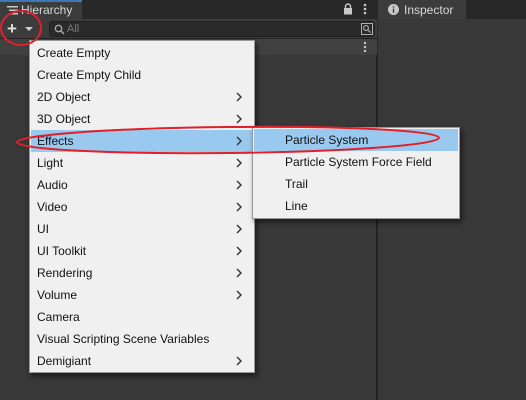  I want to click on search-icon, so click(59, 29).